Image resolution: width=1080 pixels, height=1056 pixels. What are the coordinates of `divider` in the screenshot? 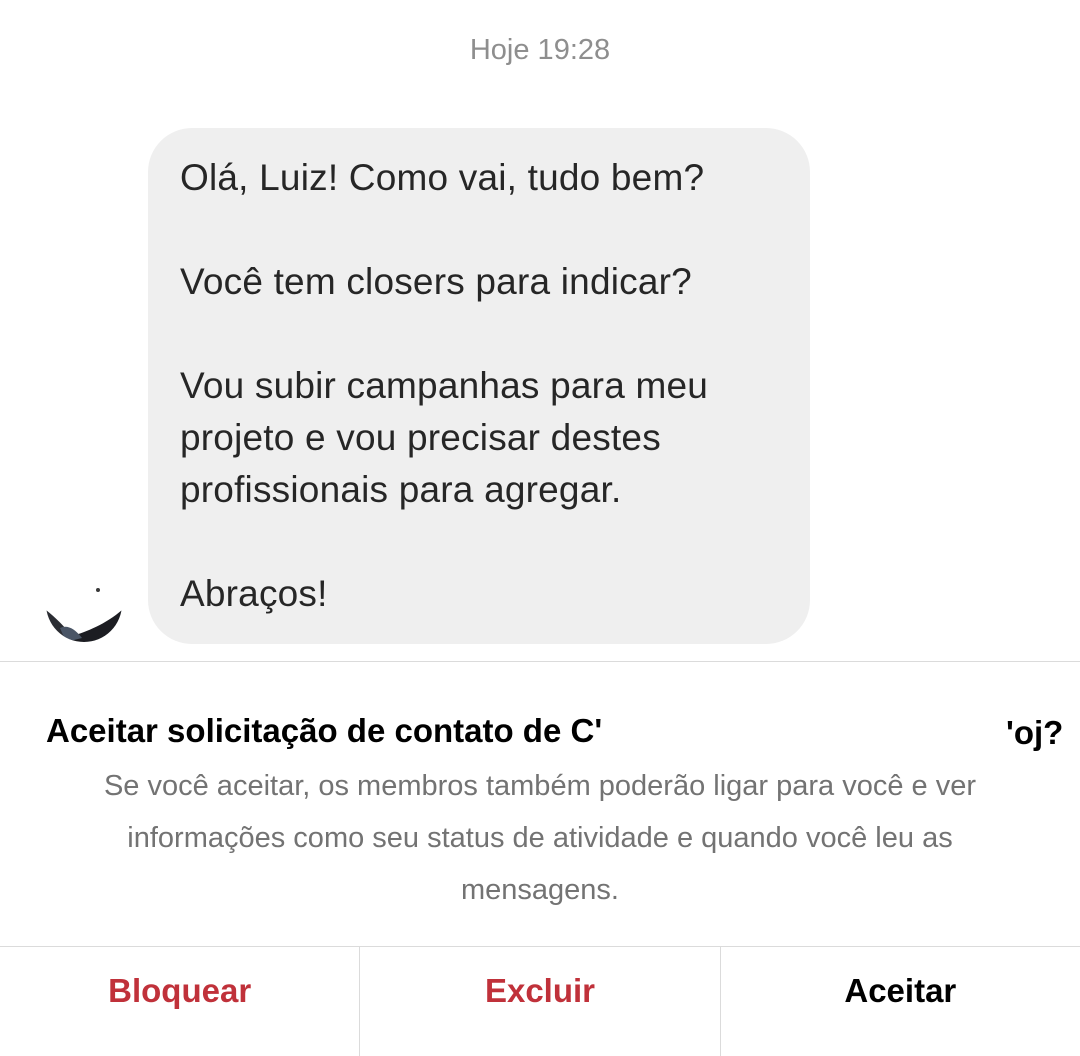 It's located at (540, 661).